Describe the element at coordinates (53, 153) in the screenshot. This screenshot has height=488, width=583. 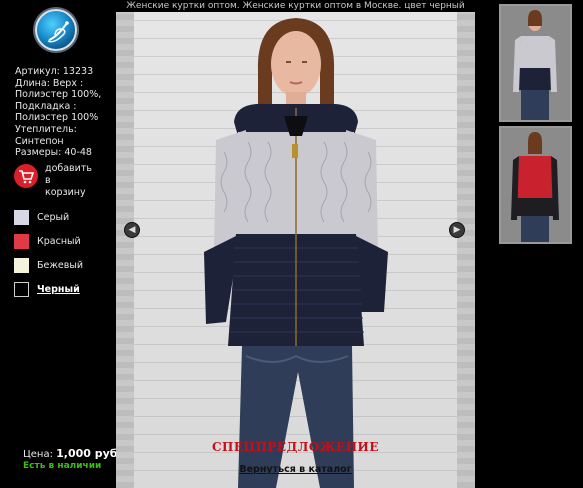
I see `size-range: Размеры: 40-48` at that location.